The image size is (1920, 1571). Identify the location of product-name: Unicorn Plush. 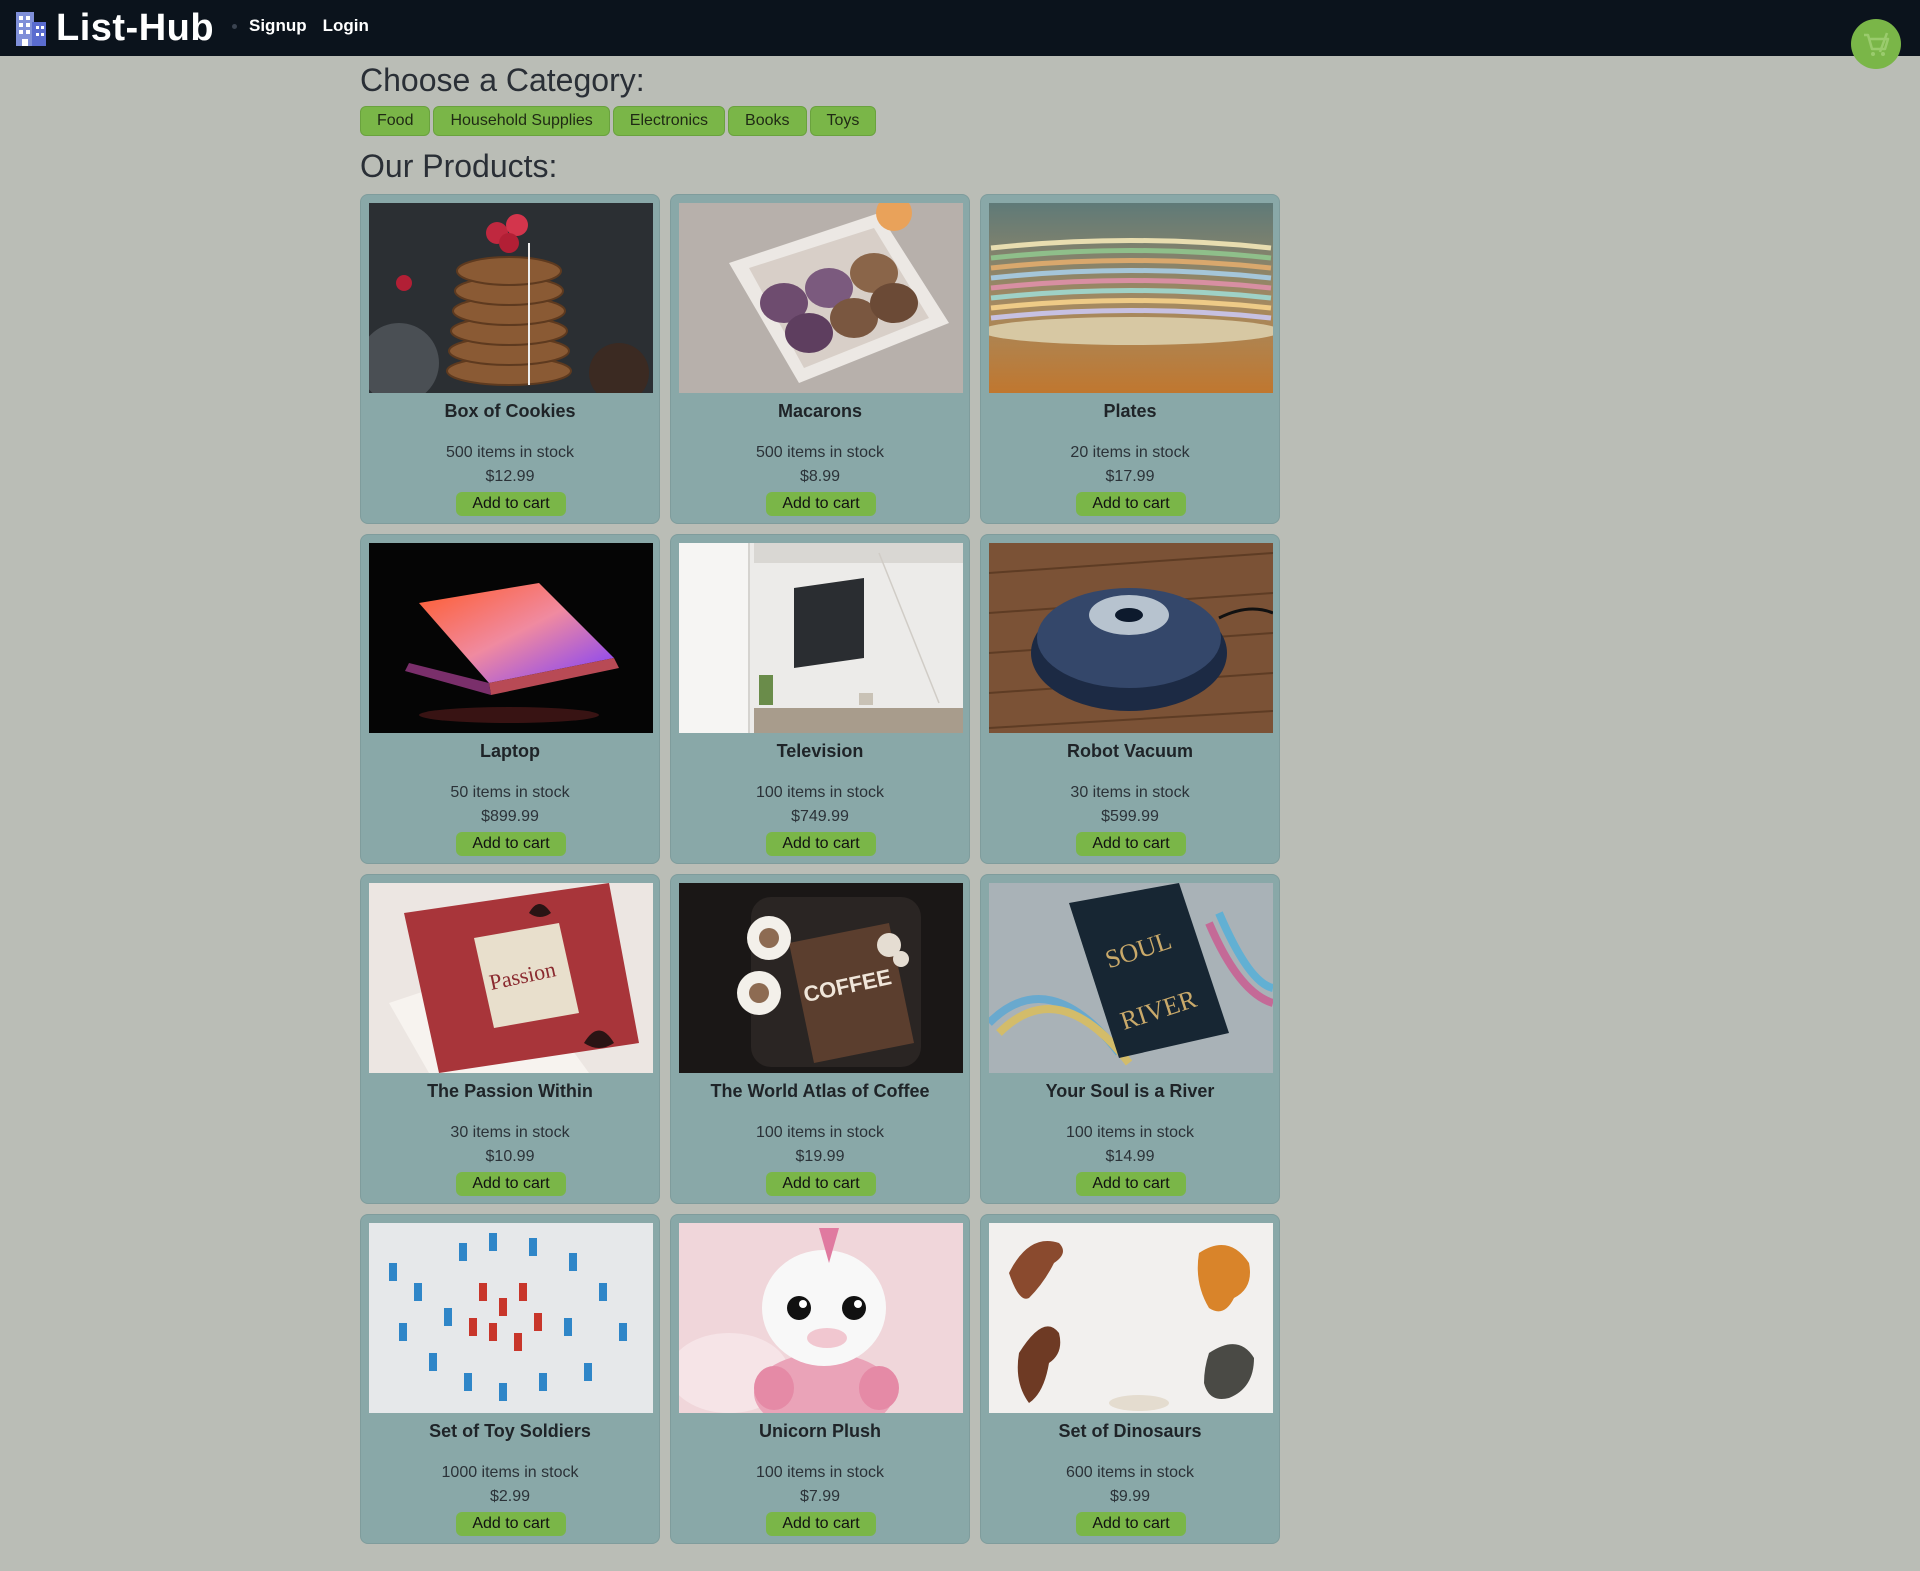
(819, 1431).